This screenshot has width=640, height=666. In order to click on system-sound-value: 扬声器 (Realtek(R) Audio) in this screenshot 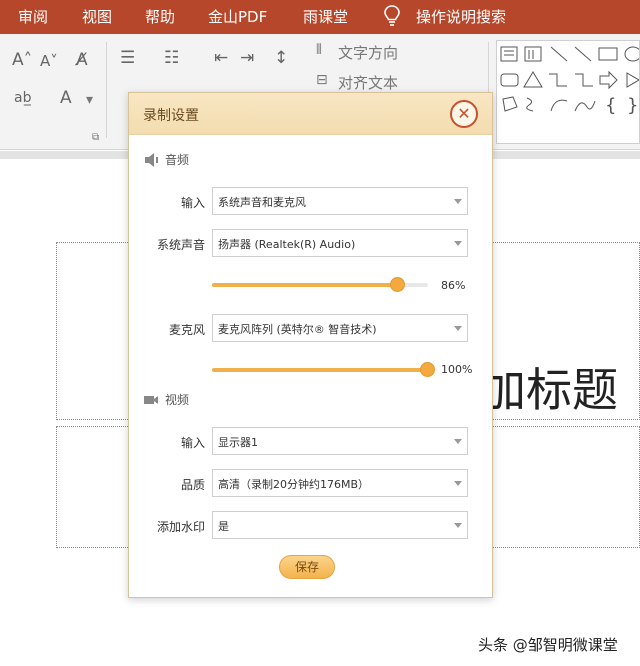, I will do `click(287, 244)`.